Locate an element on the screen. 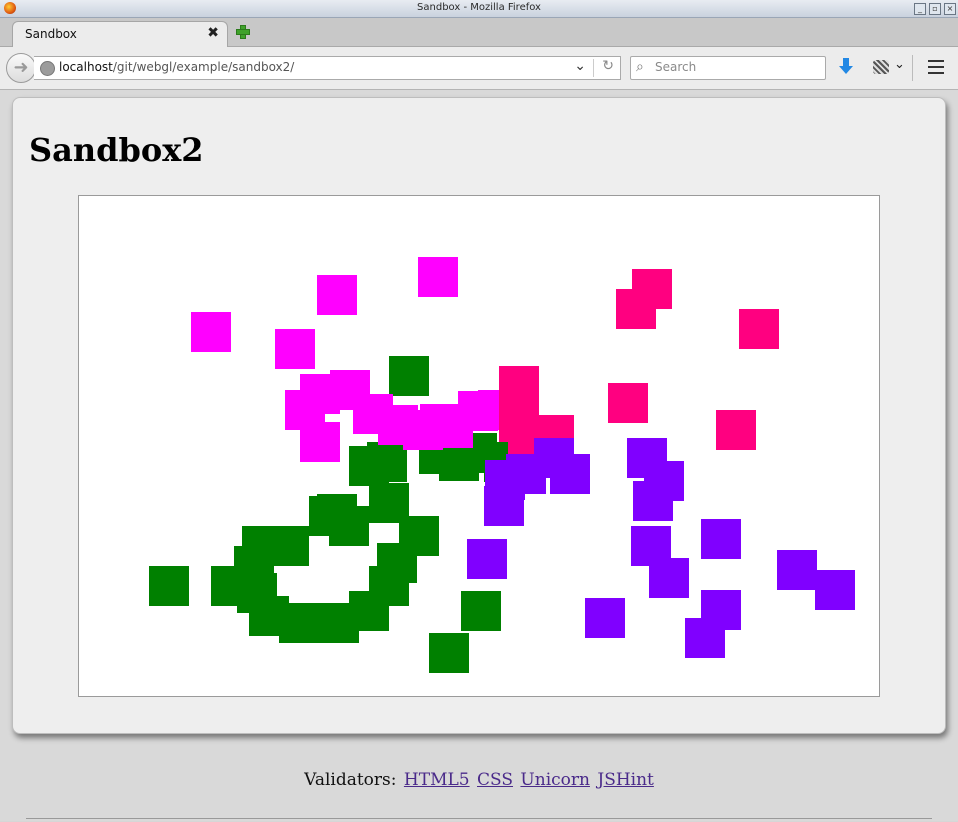 The image size is (958, 822). extension-dropdown-icon: ⌄ is located at coordinates (899, 64).